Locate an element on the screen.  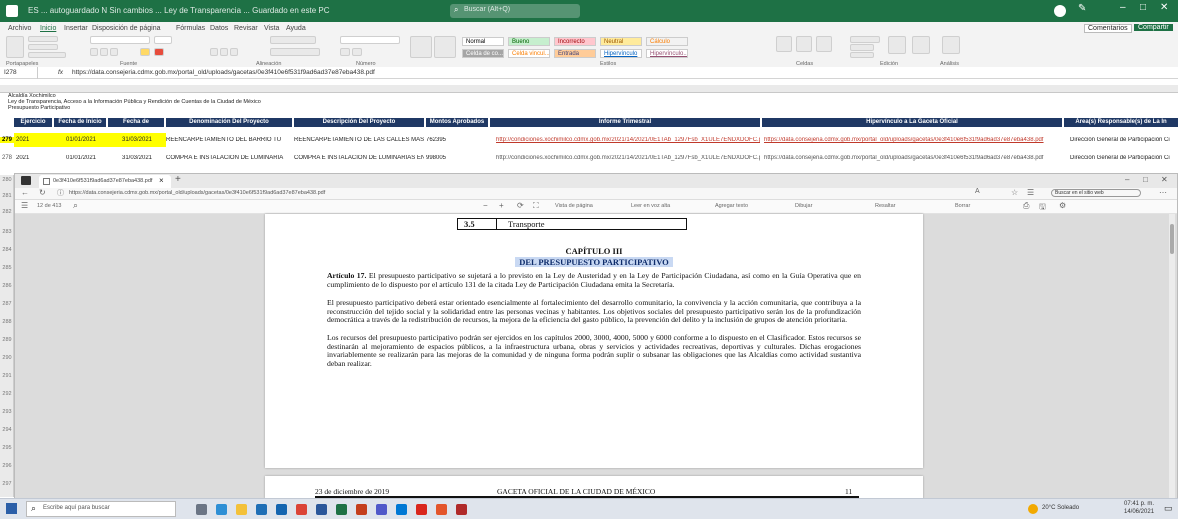
taskbar-search: ⌕ Escribe aquí para buscar is located at coordinates (101, 509).